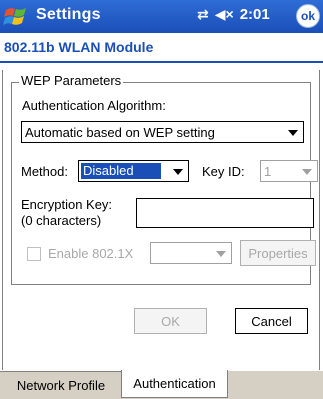 Image resolution: width=323 pixels, height=399 pixels. What do you see at coordinates (268, 171) in the screenshot?
I see `key-id-value: 1` at bounding box center [268, 171].